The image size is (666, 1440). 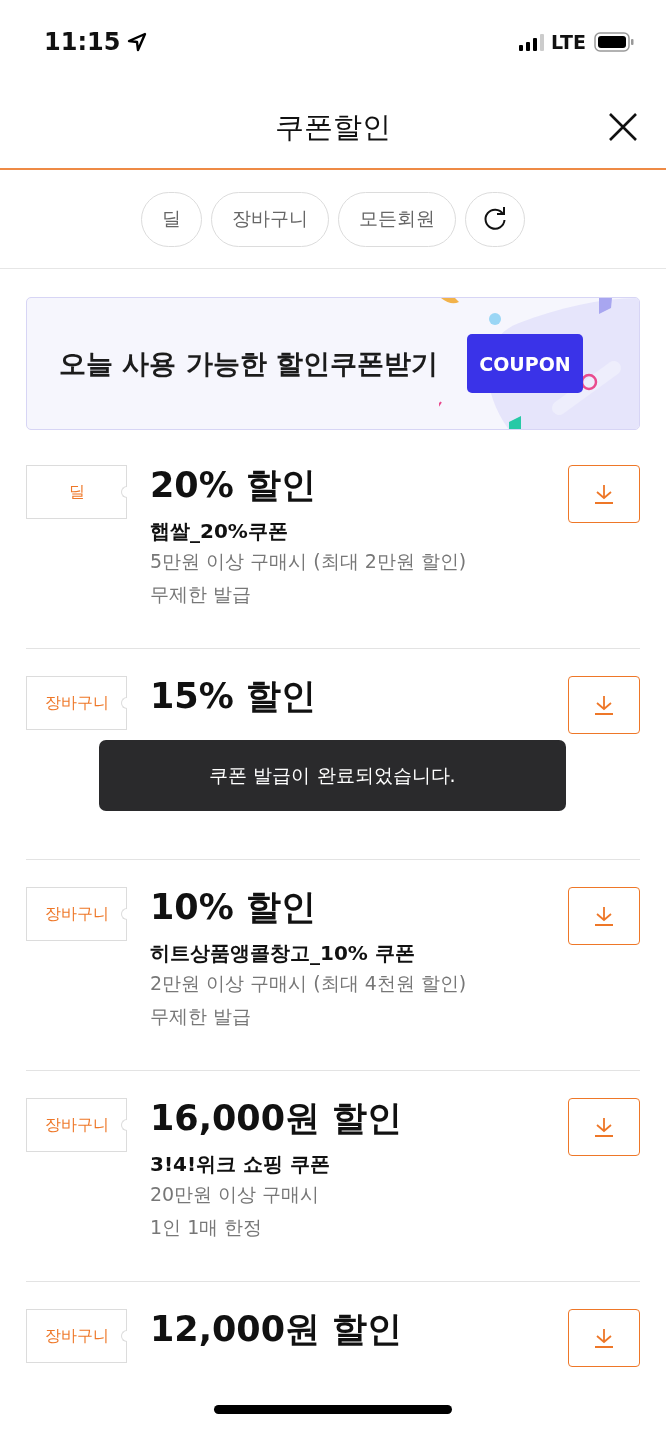 I want to click on status-time: 11:15, so click(x=82, y=42).